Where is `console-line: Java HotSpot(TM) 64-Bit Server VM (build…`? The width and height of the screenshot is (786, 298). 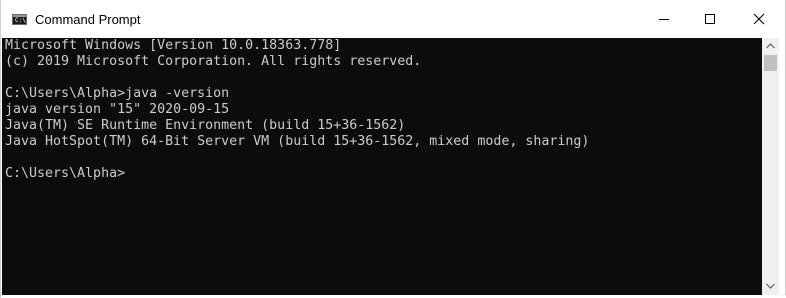 console-line: Java HotSpot(TM) 64-Bit Server VM (build… is located at coordinates (297, 141).